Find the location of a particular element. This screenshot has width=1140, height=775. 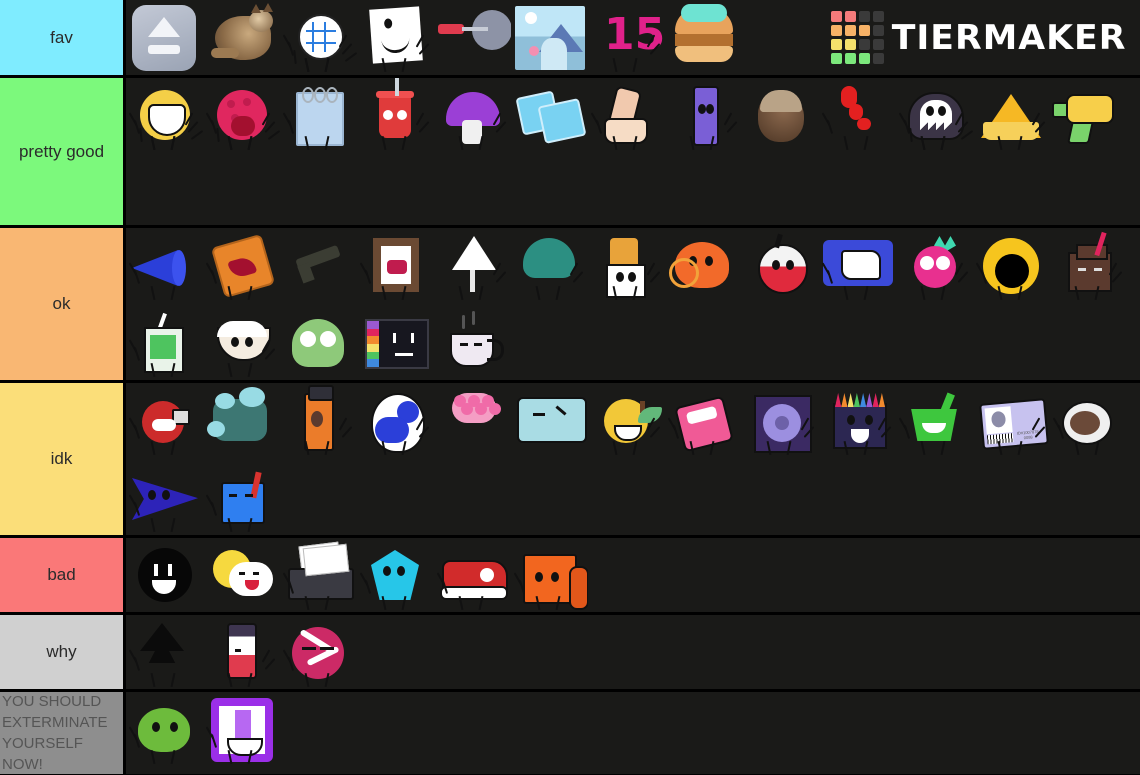

coffee-mug-character is located at coordinates (1088, 421).